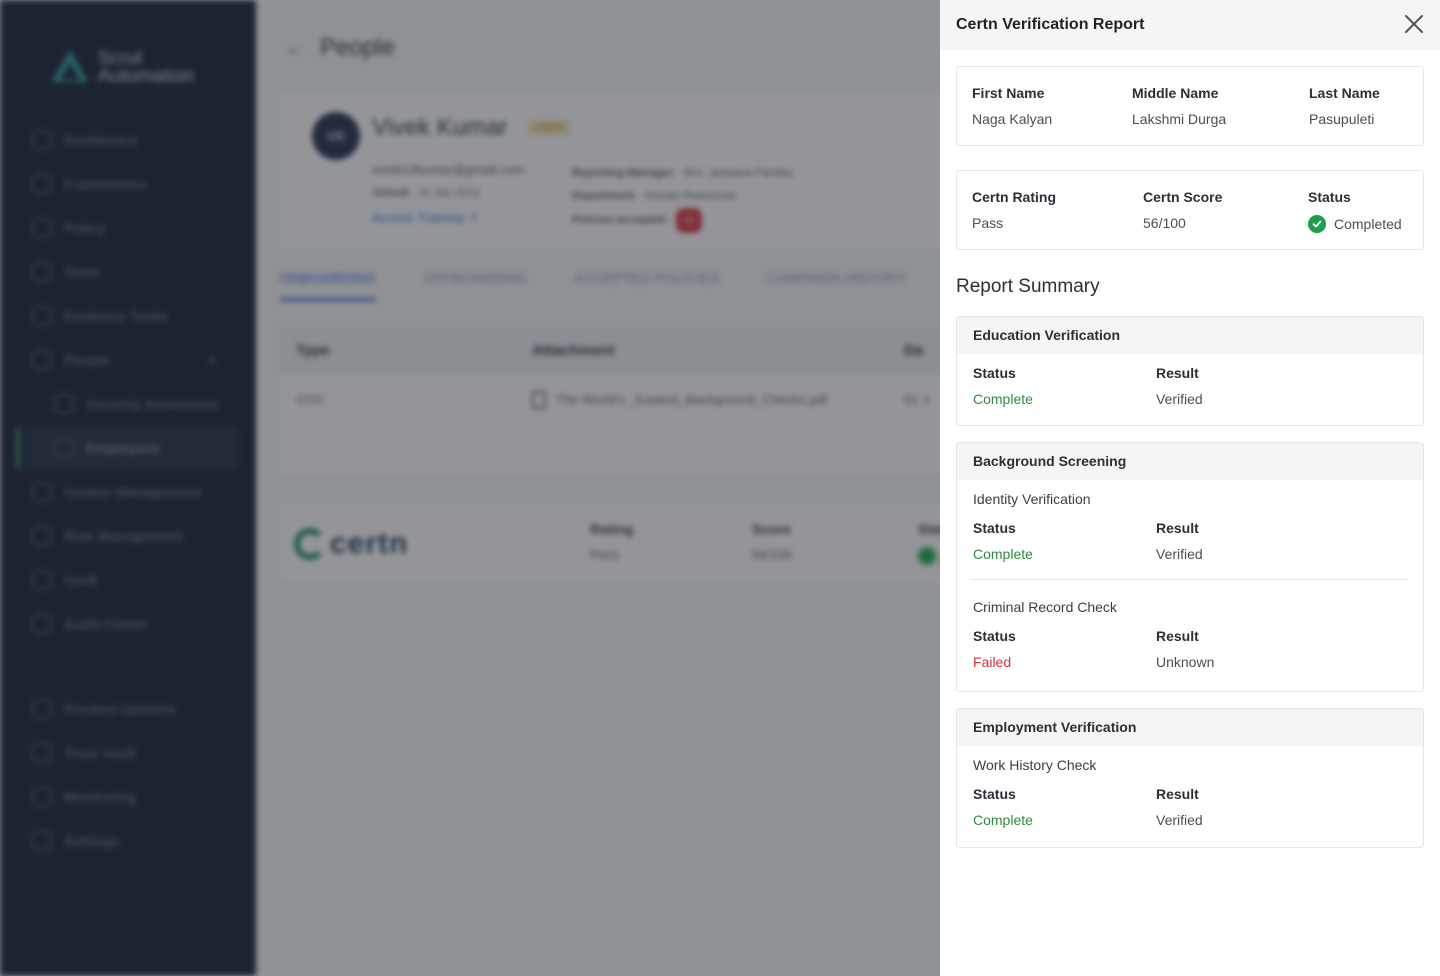 Image resolution: width=1440 pixels, height=976 pixels. I want to click on status-value: Completed, so click(1368, 224).